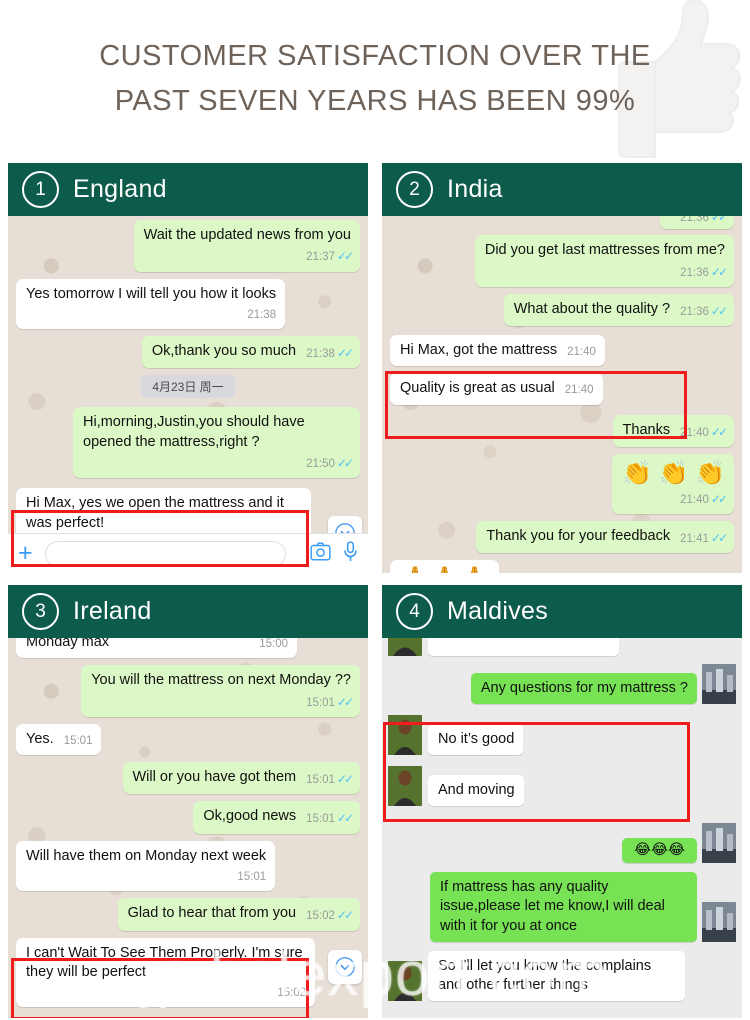  Describe the element at coordinates (247, 235) in the screenshot. I see `message-text: Wait the updated news from you` at that location.